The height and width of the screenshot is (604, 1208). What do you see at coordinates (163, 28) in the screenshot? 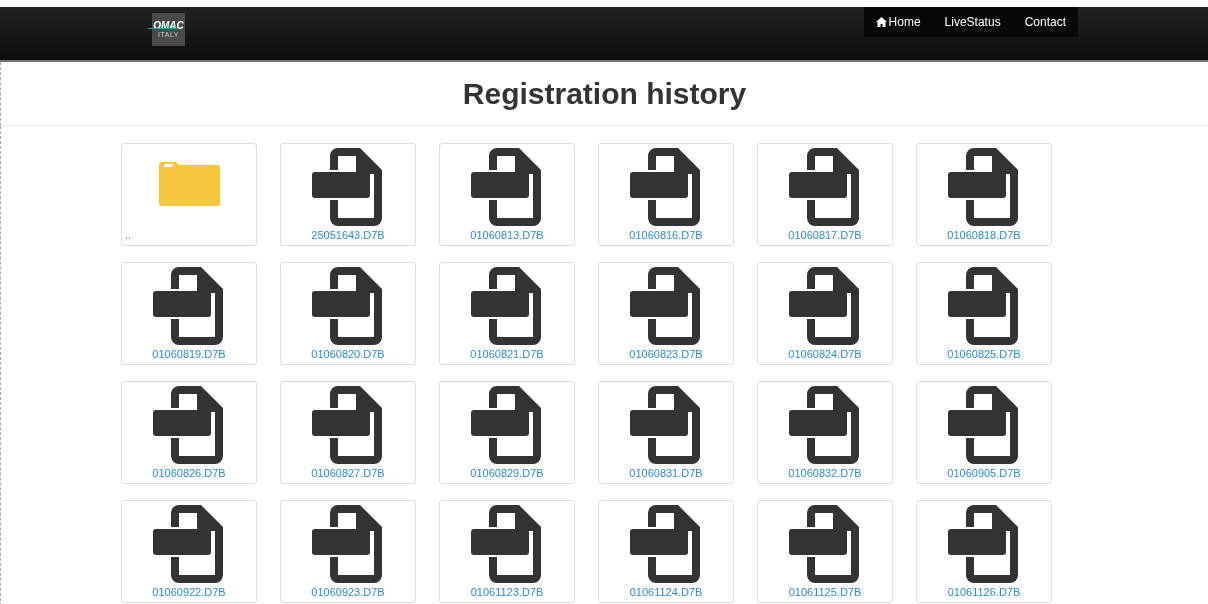
I see `swoosh-icon` at bounding box center [163, 28].